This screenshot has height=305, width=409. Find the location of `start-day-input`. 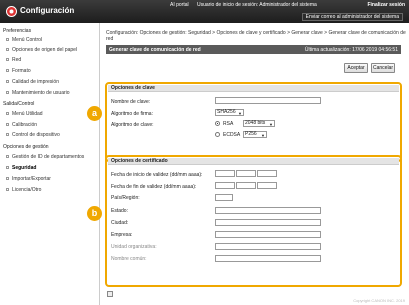

start-day-input is located at coordinates (225, 173).